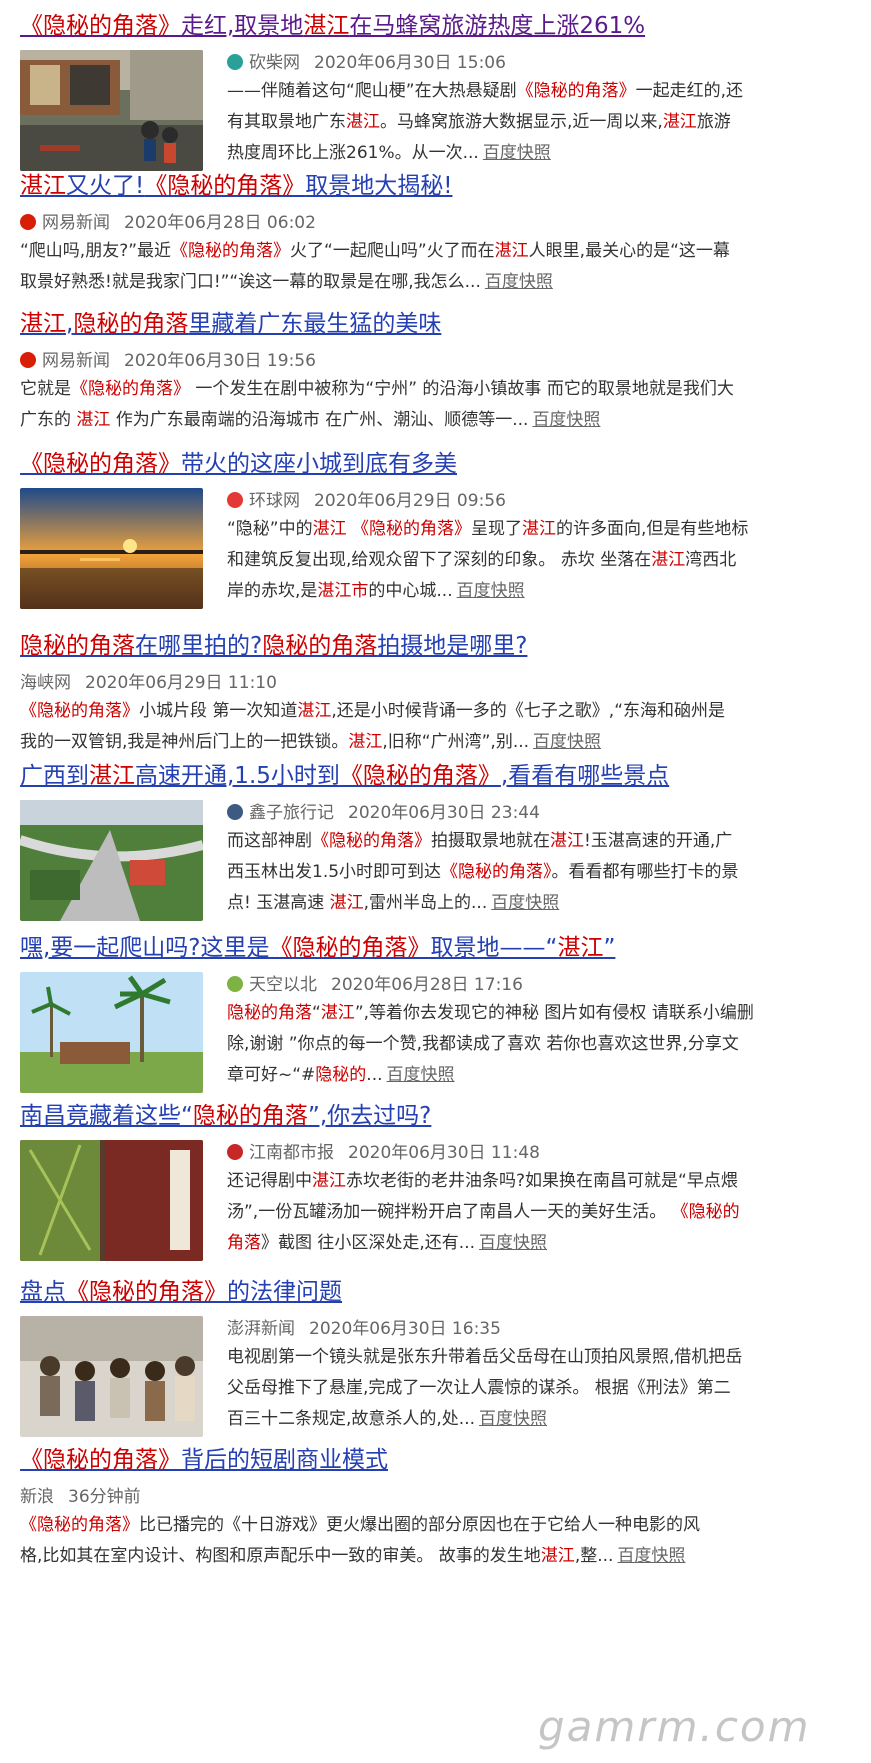  What do you see at coordinates (462, 389) in the screenshot?
I see `text-segment: 一个发生在剧中被称为“宁州” 的沿海小镇故事 而它的取景地就是我们大` at bounding box center [462, 389].